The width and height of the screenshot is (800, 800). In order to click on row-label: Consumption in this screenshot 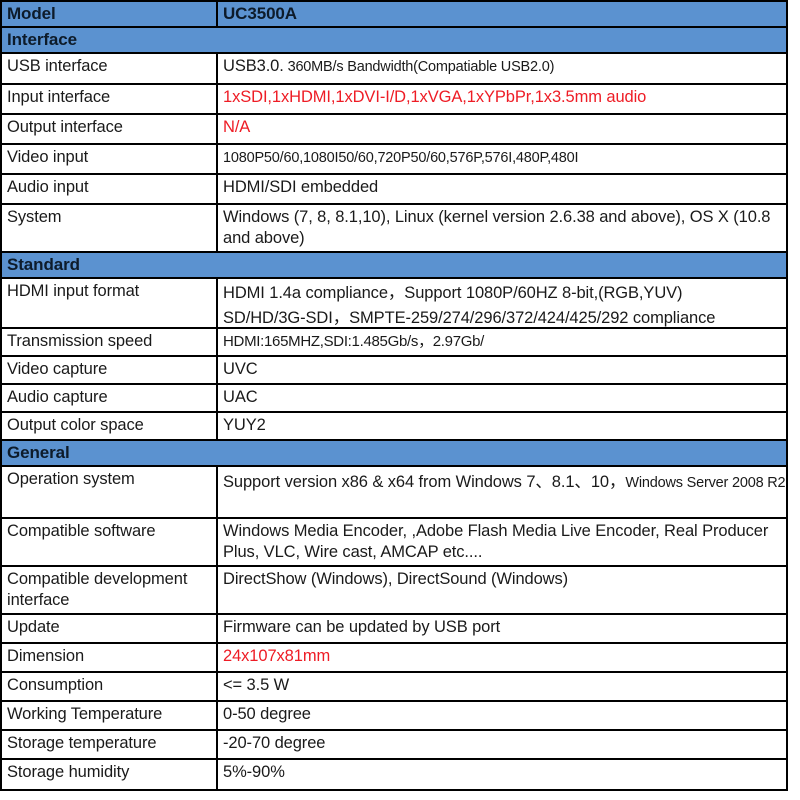, I will do `click(110, 686)`.